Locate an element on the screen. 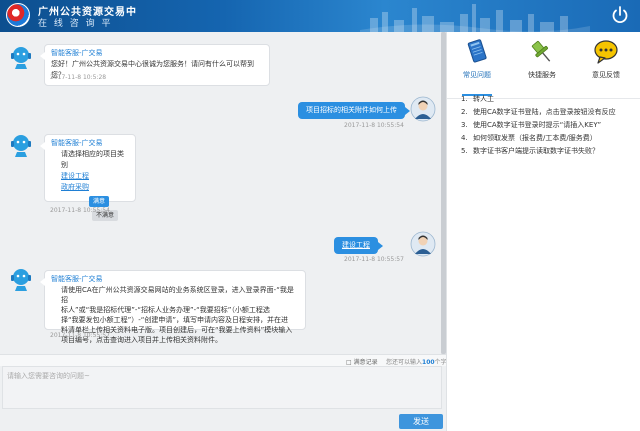  faq-item-text: 使用CA数字证书登录时提示“请插入KEY” is located at coordinates (537, 125).